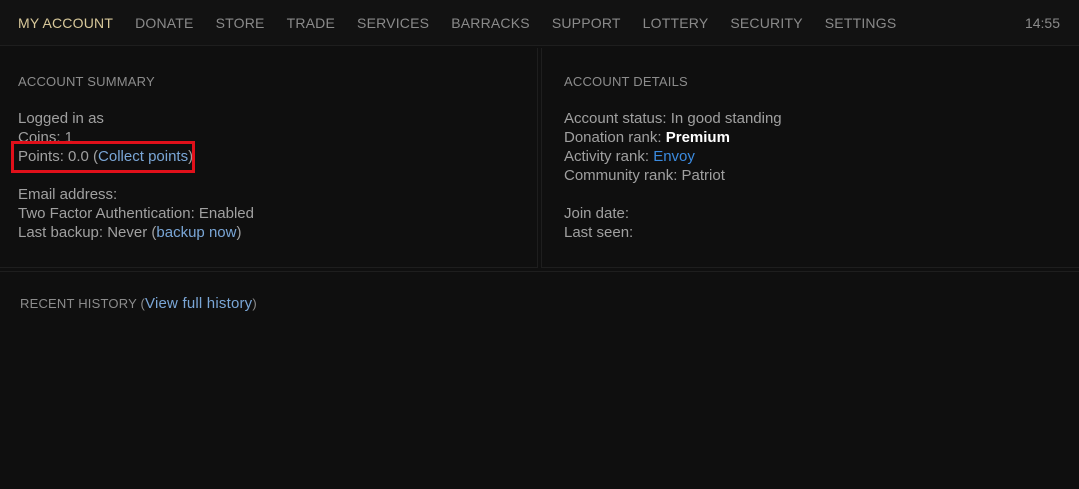 The height and width of the screenshot is (489, 1079). I want to click on donation-rank-value: Premium, so click(697, 137).